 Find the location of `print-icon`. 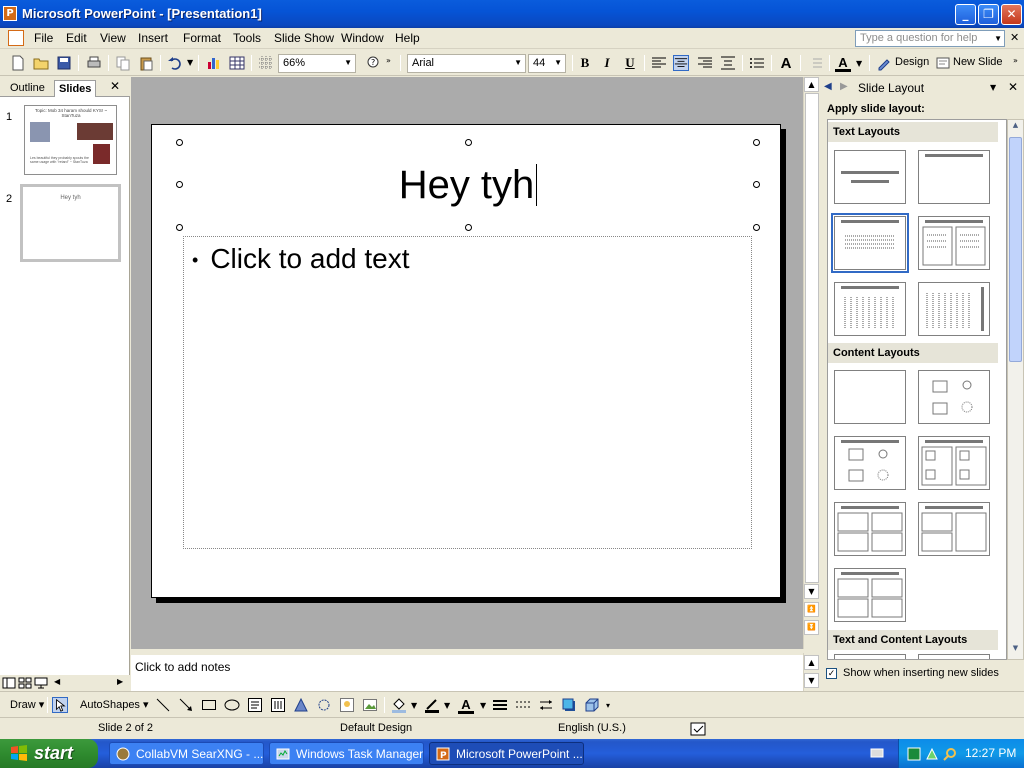

print-icon is located at coordinates (94, 63).